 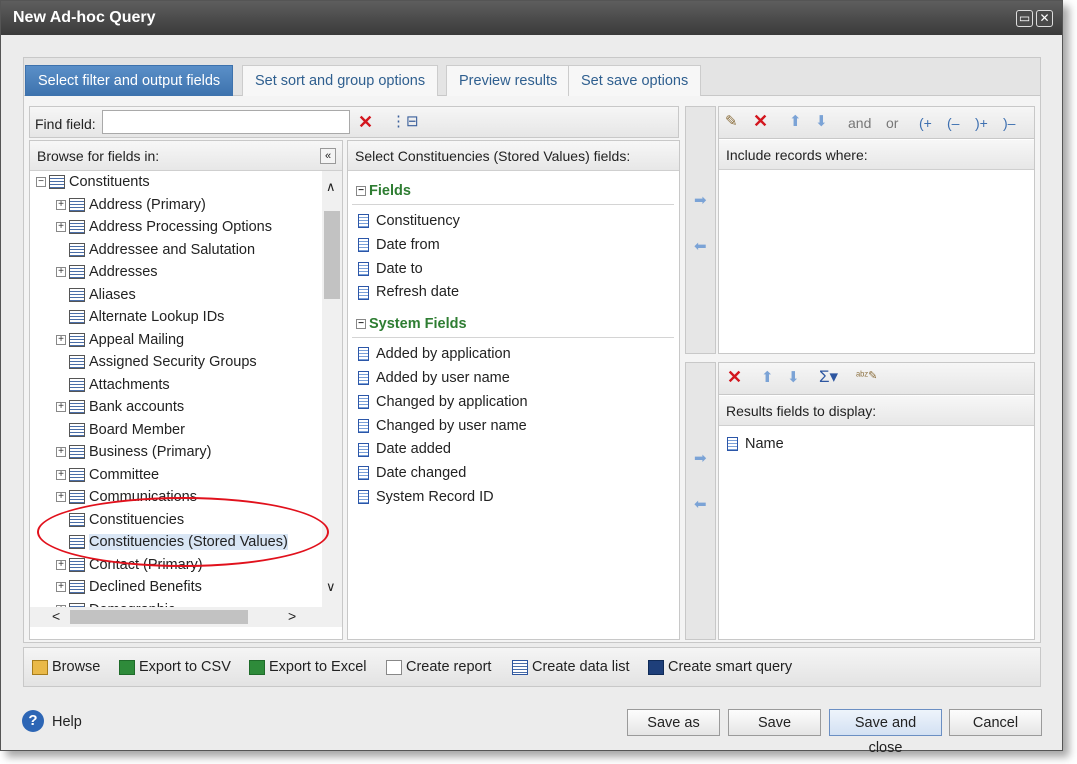 I want to click on add-output-arrow-icon: ➡, so click(x=700, y=458).